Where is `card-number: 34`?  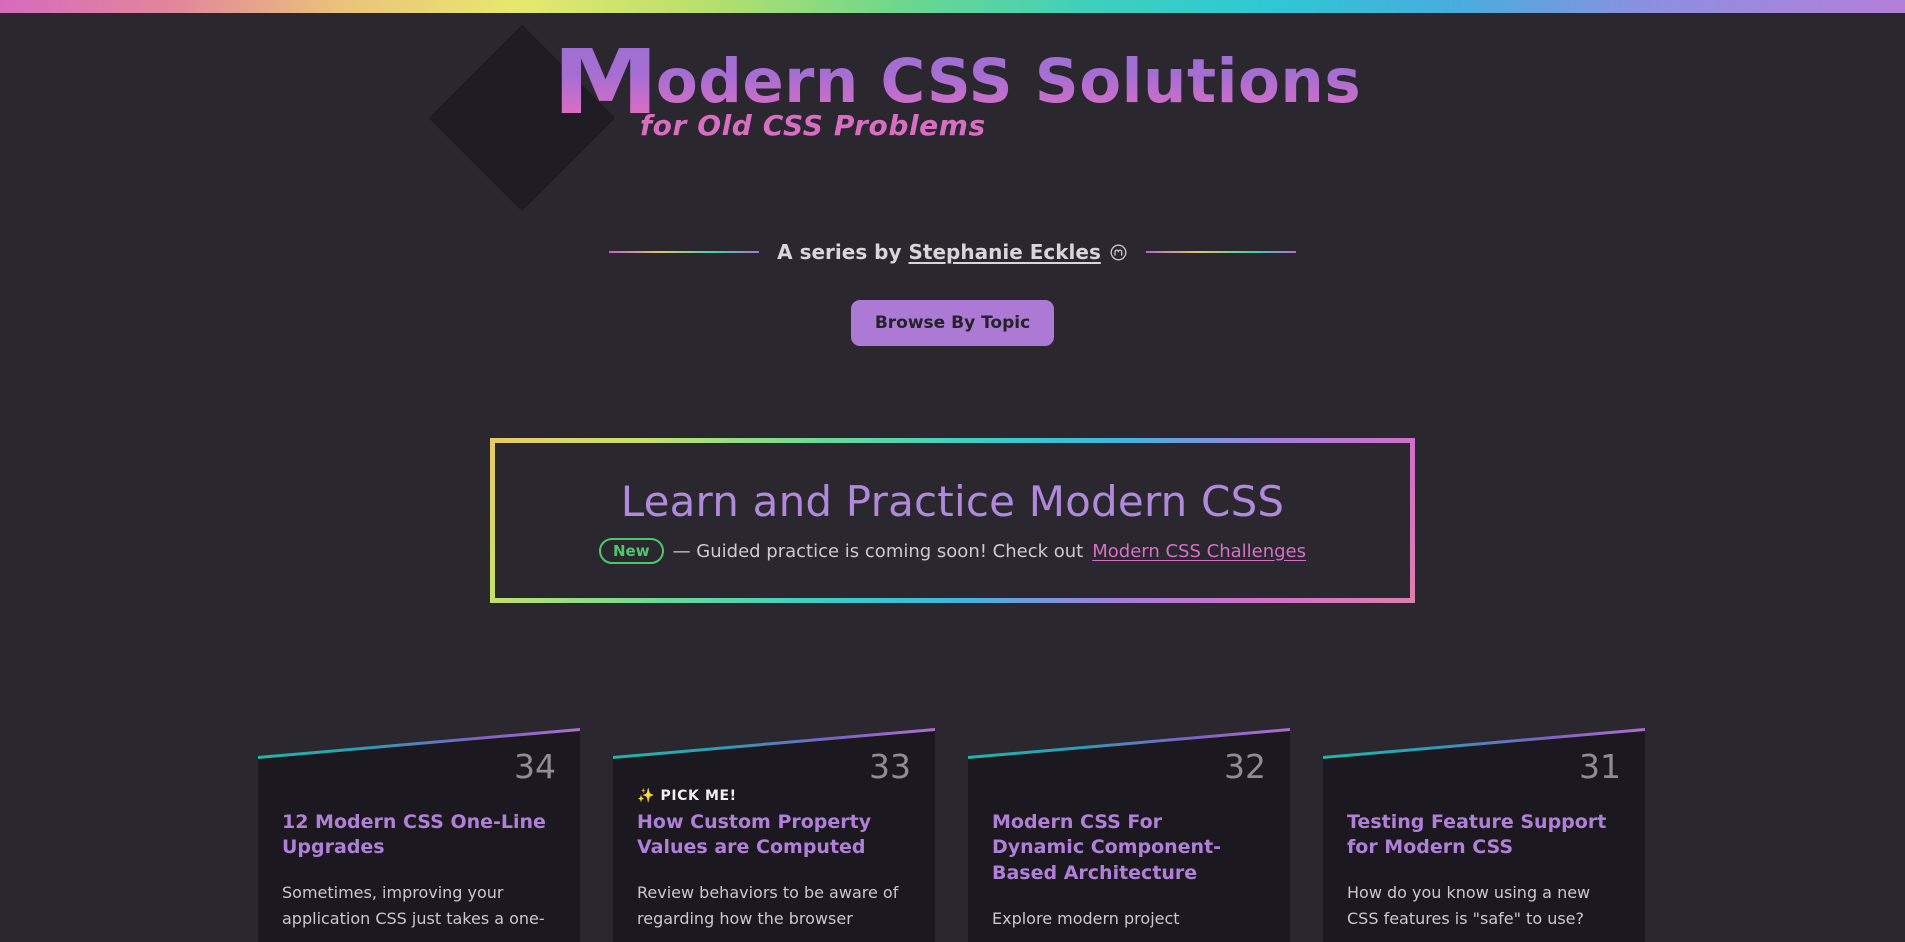 card-number: 34 is located at coordinates (535, 766).